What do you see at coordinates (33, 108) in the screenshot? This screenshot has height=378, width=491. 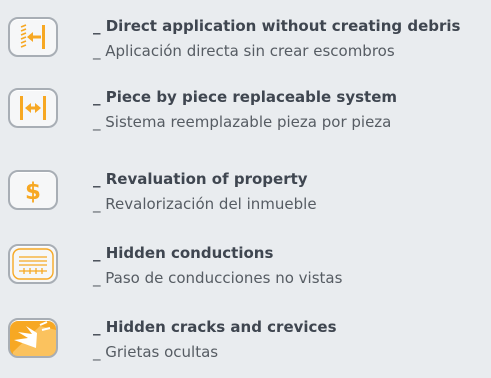 I see `replace-arrows-icon` at bounding box center [33, 108].